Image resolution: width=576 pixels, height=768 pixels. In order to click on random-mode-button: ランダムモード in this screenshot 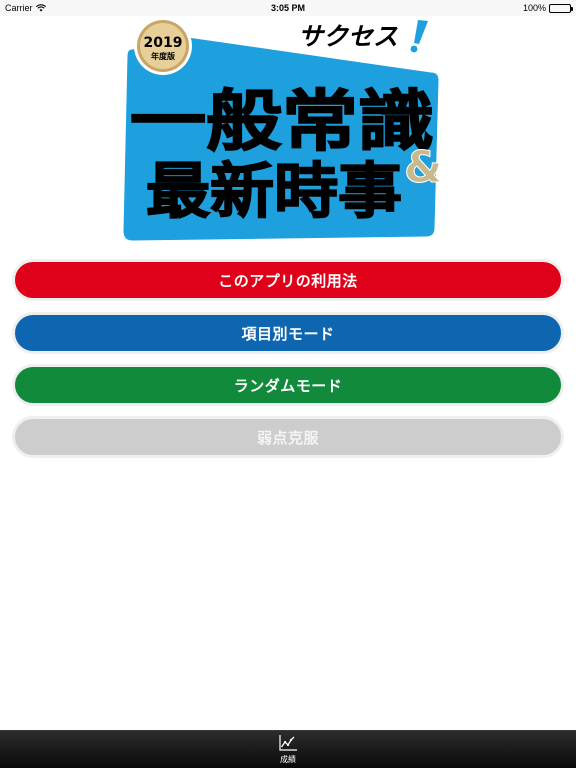, I will do `click(288, 385)`.